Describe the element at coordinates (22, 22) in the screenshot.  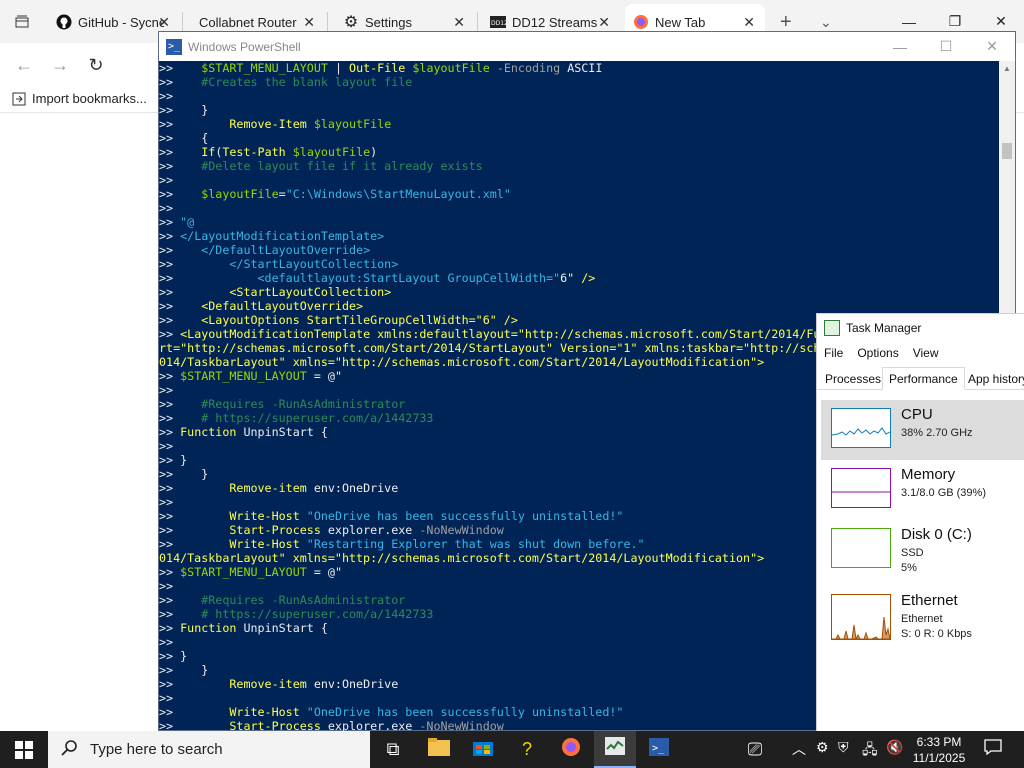
I see `tab-actions-button` at that location.